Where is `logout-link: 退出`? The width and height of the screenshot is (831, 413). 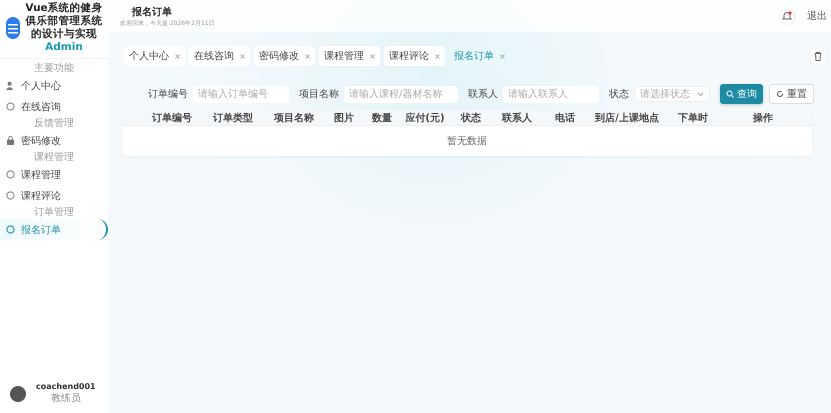
logout-link: 退出 is located at coordinates (817, 16).